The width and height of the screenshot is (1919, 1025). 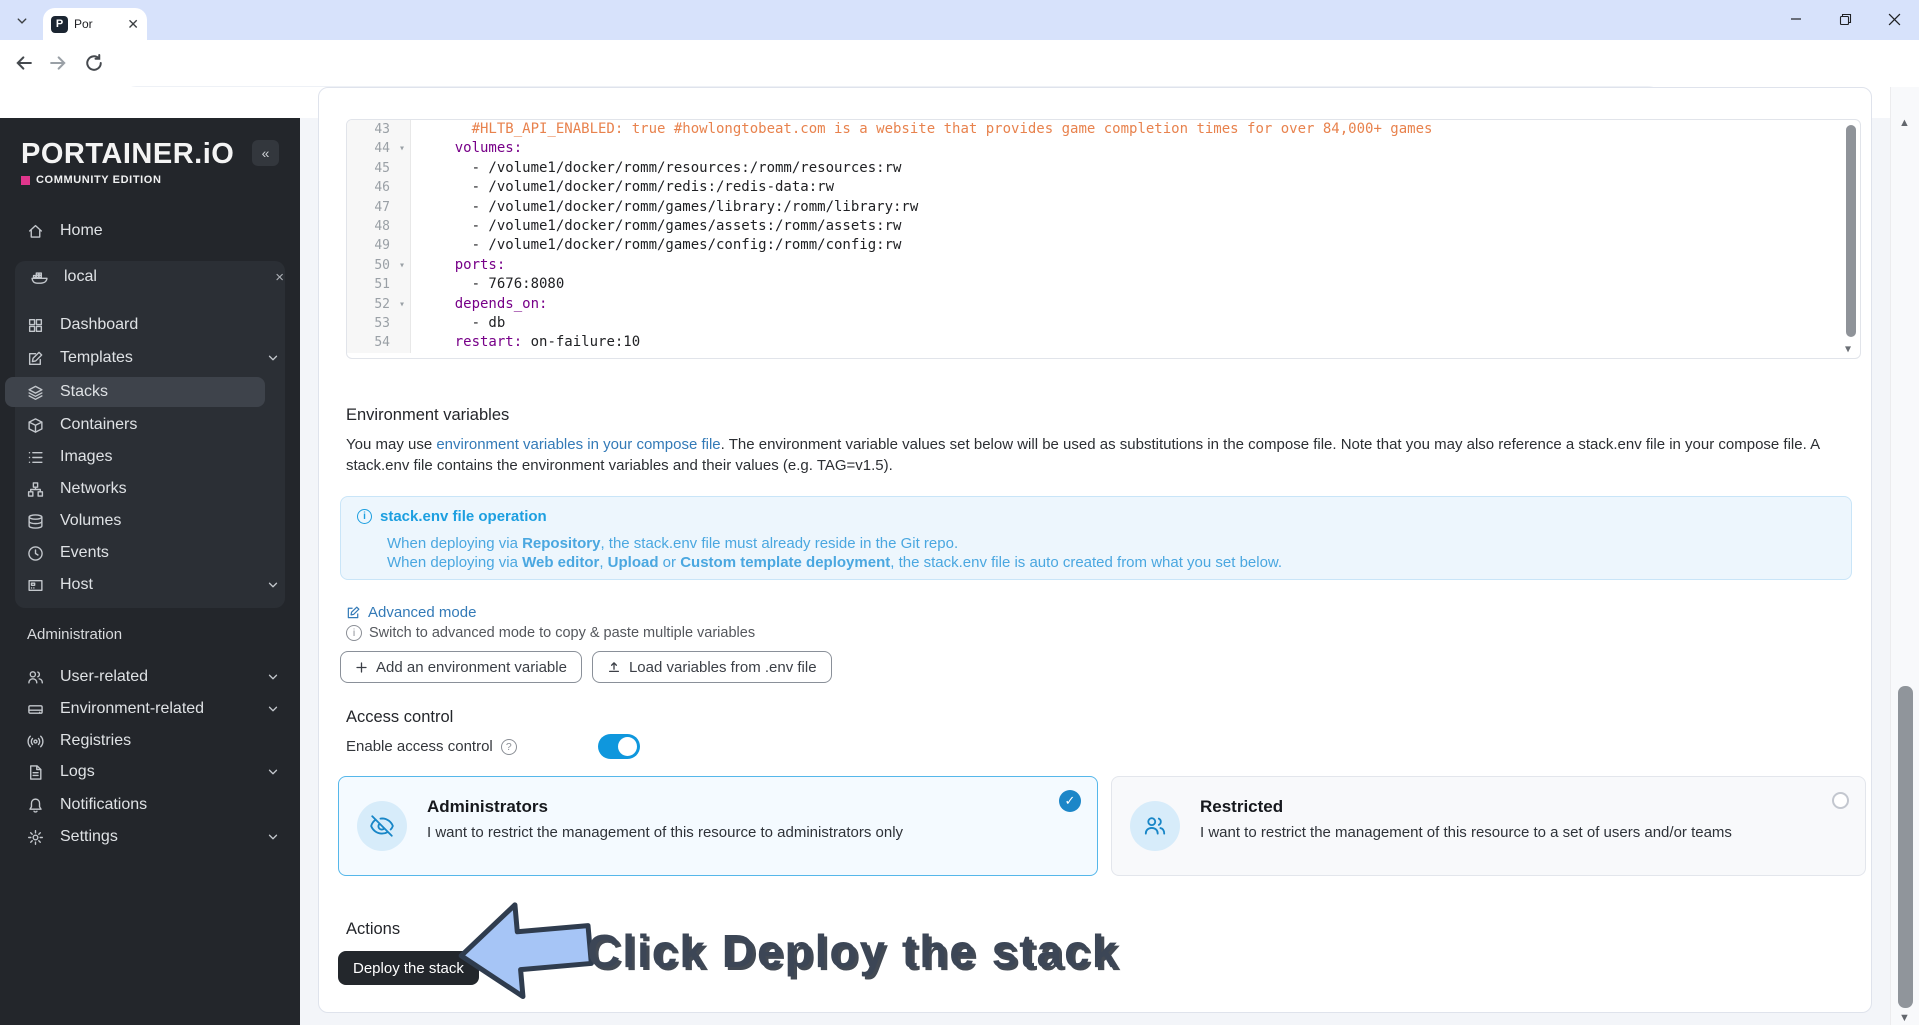 What do you see at coordinates (150, 837) in the screenshot?
I see `sidebar-item-settings: Settings` at bounding box center [150, 837].